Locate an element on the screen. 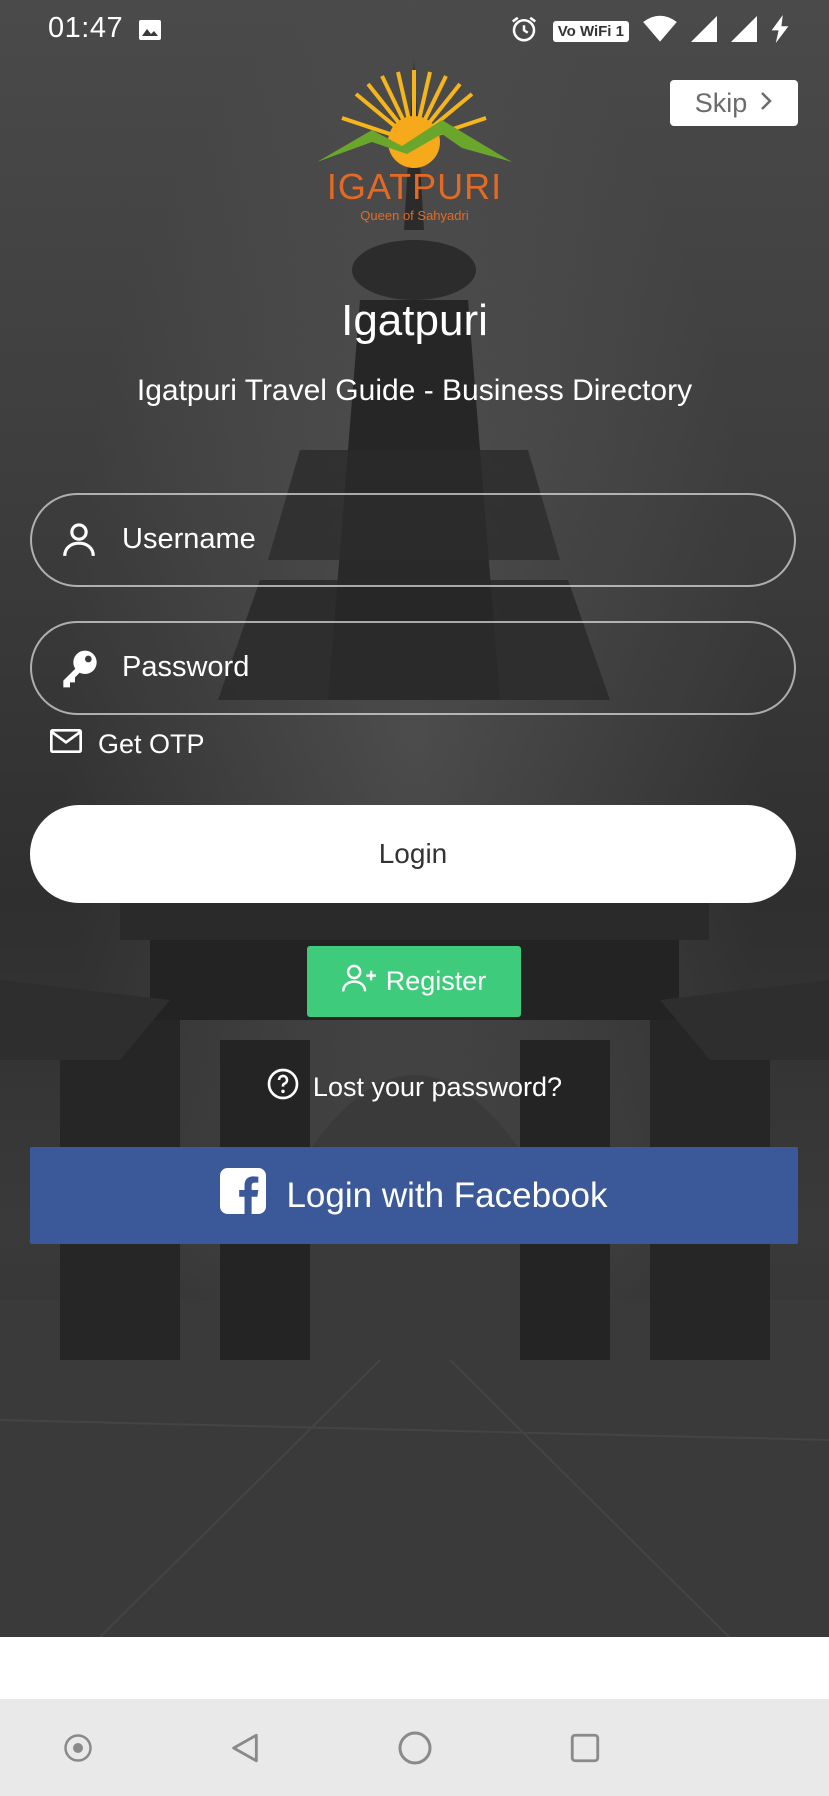  add-user-icon is located at coordinates (358, 981).